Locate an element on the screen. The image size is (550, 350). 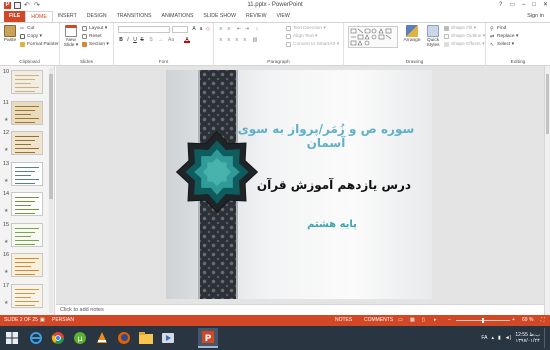
grow-font-icon: A is located at coordinates (194, 29).